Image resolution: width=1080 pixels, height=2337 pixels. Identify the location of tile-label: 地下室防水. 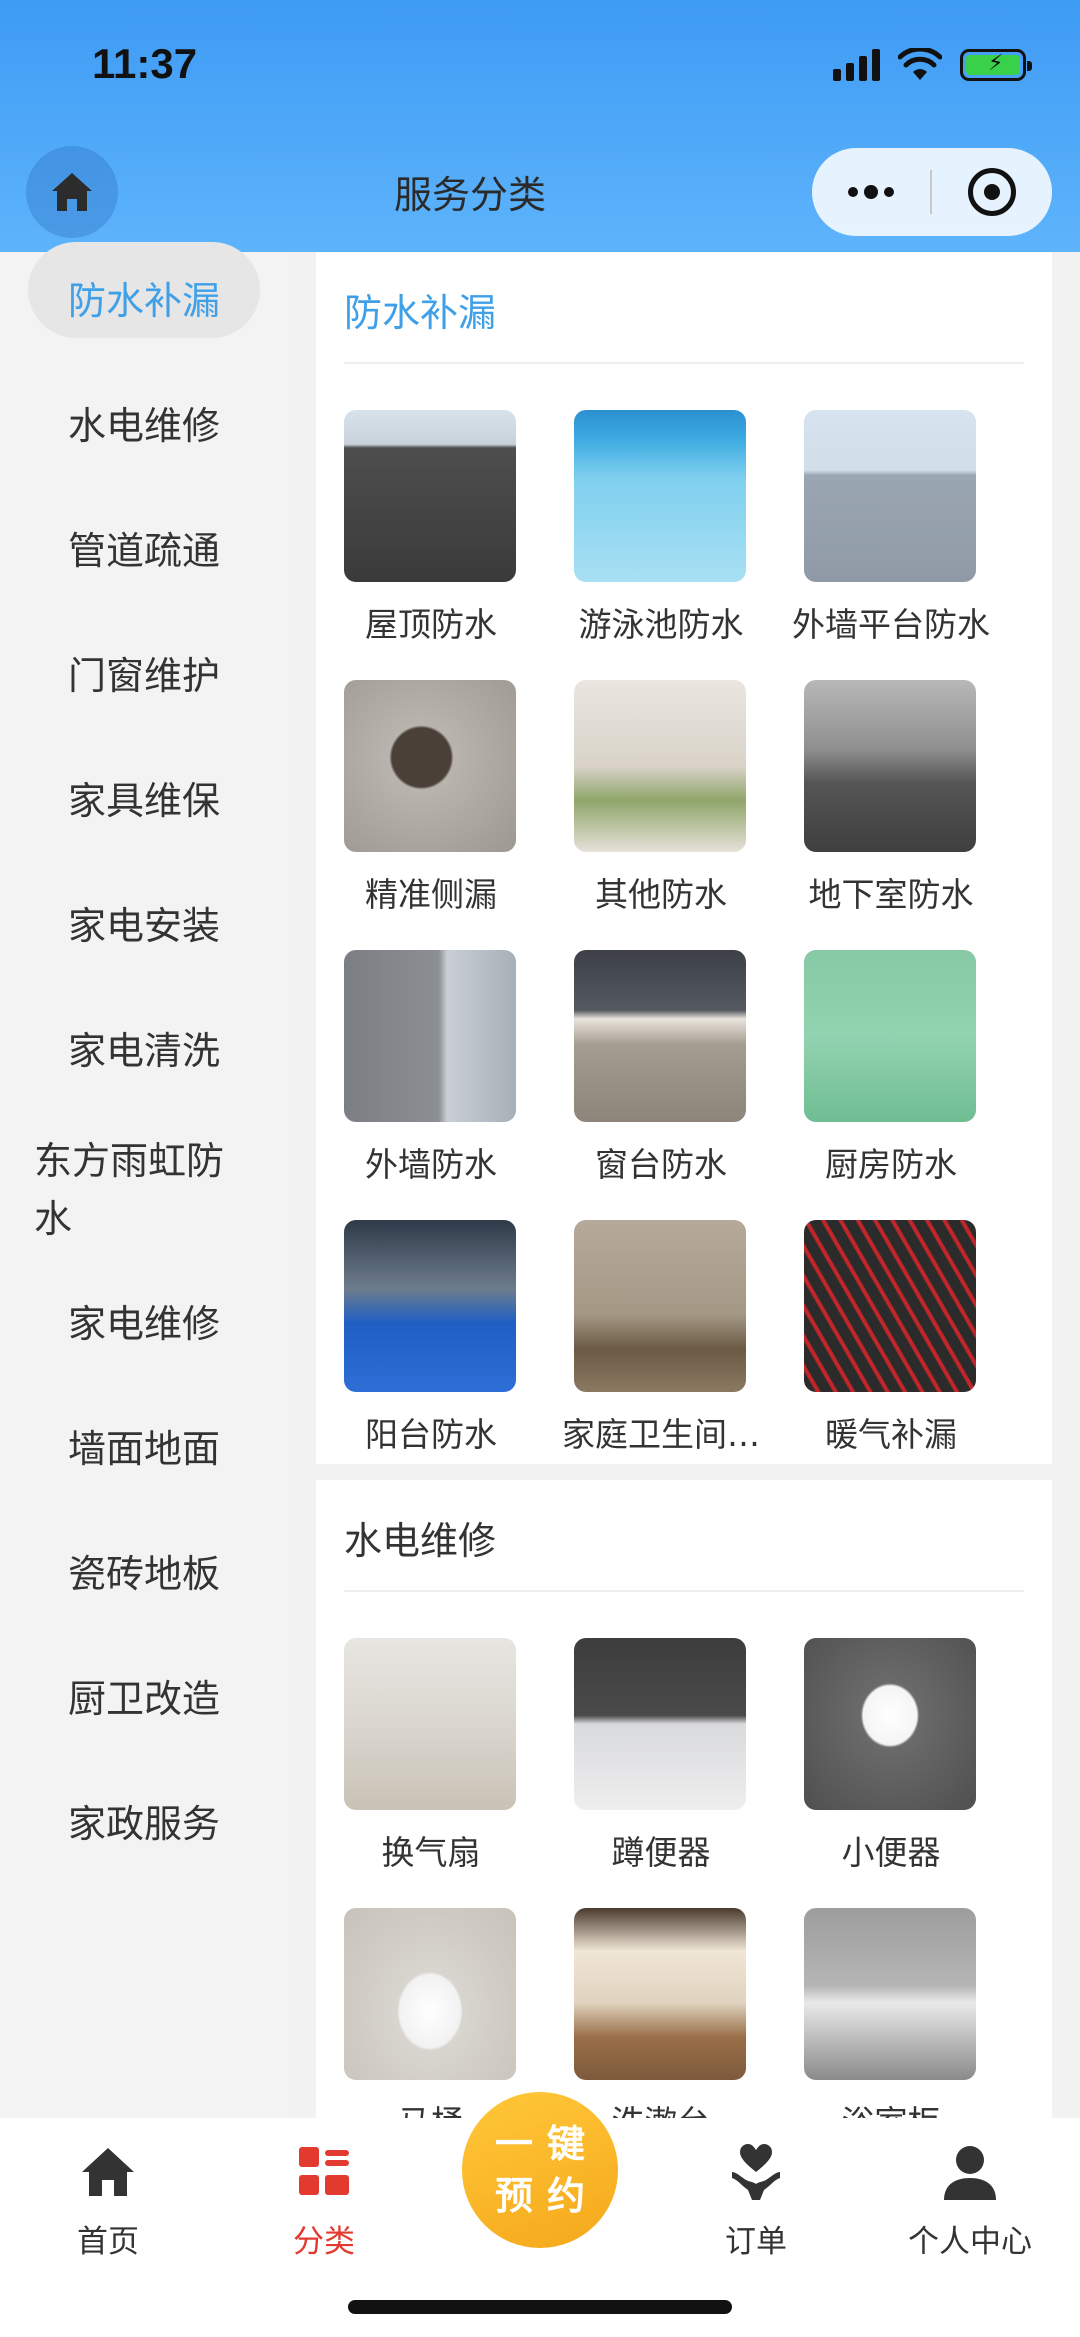
(891, 894).